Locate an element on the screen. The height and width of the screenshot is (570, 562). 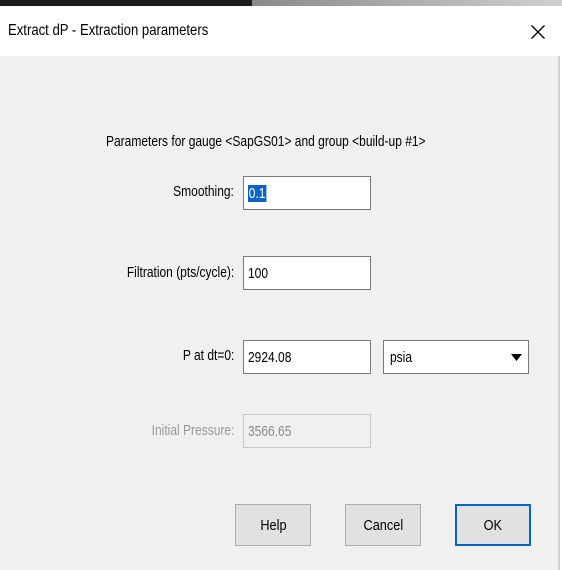
filtration-value: 100 is located at coordinates (258, 273).